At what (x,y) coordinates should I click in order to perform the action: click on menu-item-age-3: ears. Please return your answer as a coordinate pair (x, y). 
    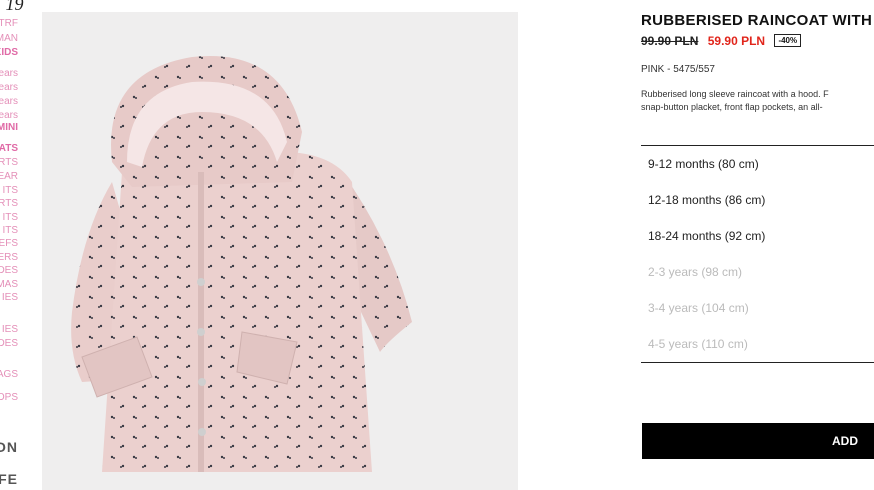
    Looking at the image, I should click on (9, 102).